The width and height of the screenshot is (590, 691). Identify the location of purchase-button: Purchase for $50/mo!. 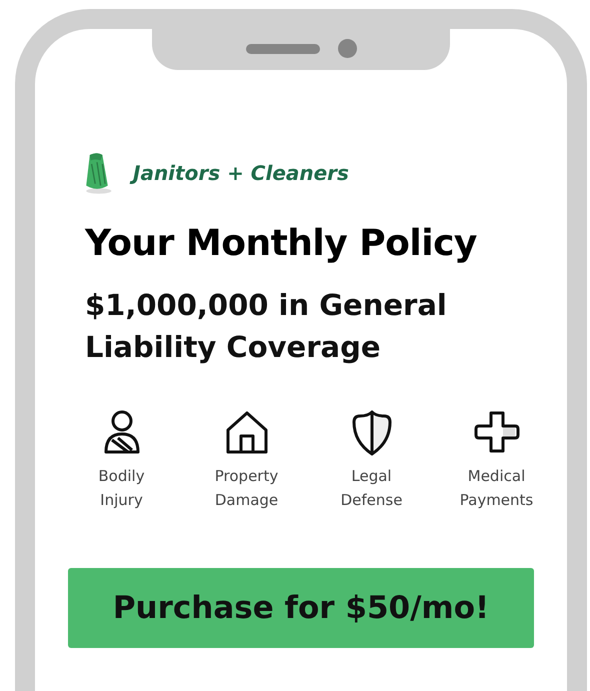
(301, 608).